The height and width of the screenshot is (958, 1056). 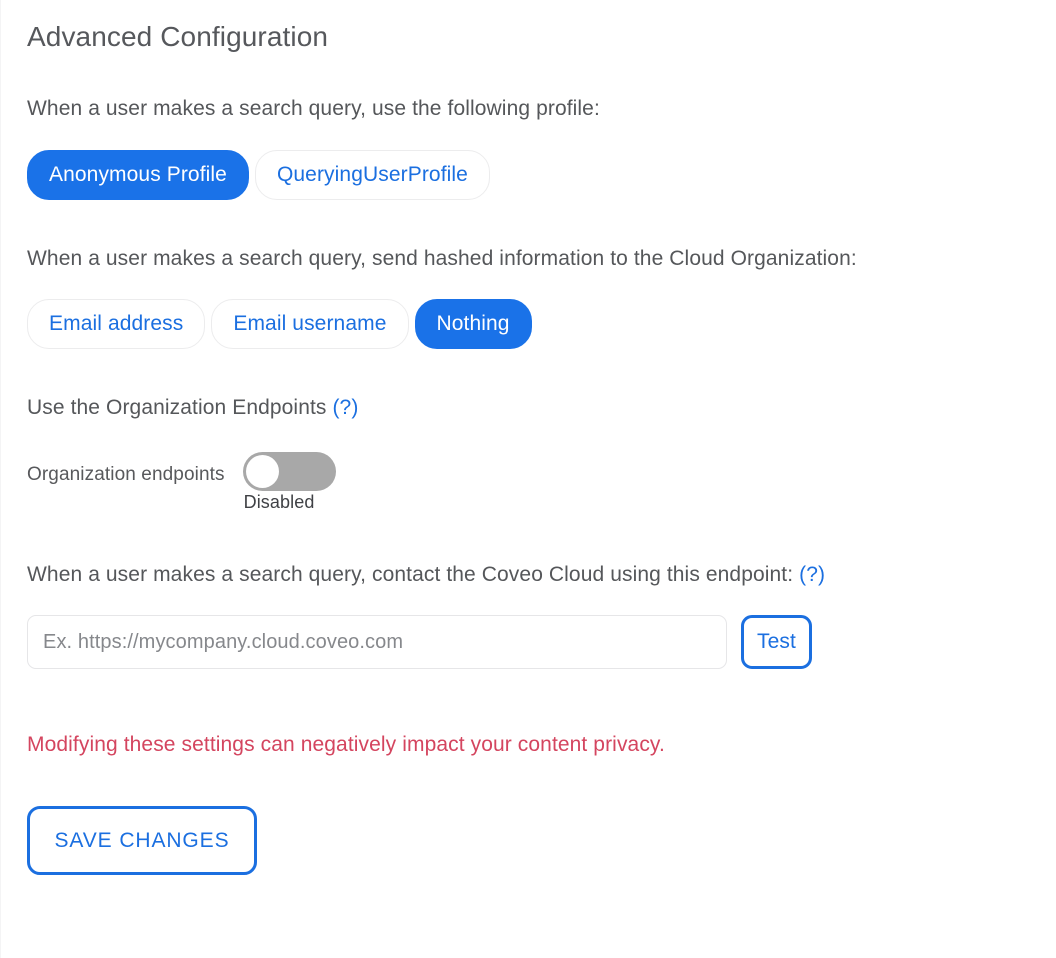 What do you see at coordinates (289, 471) in the screenshot?
I see `org-endpoints-toggle` at bounding box center [289, 471].